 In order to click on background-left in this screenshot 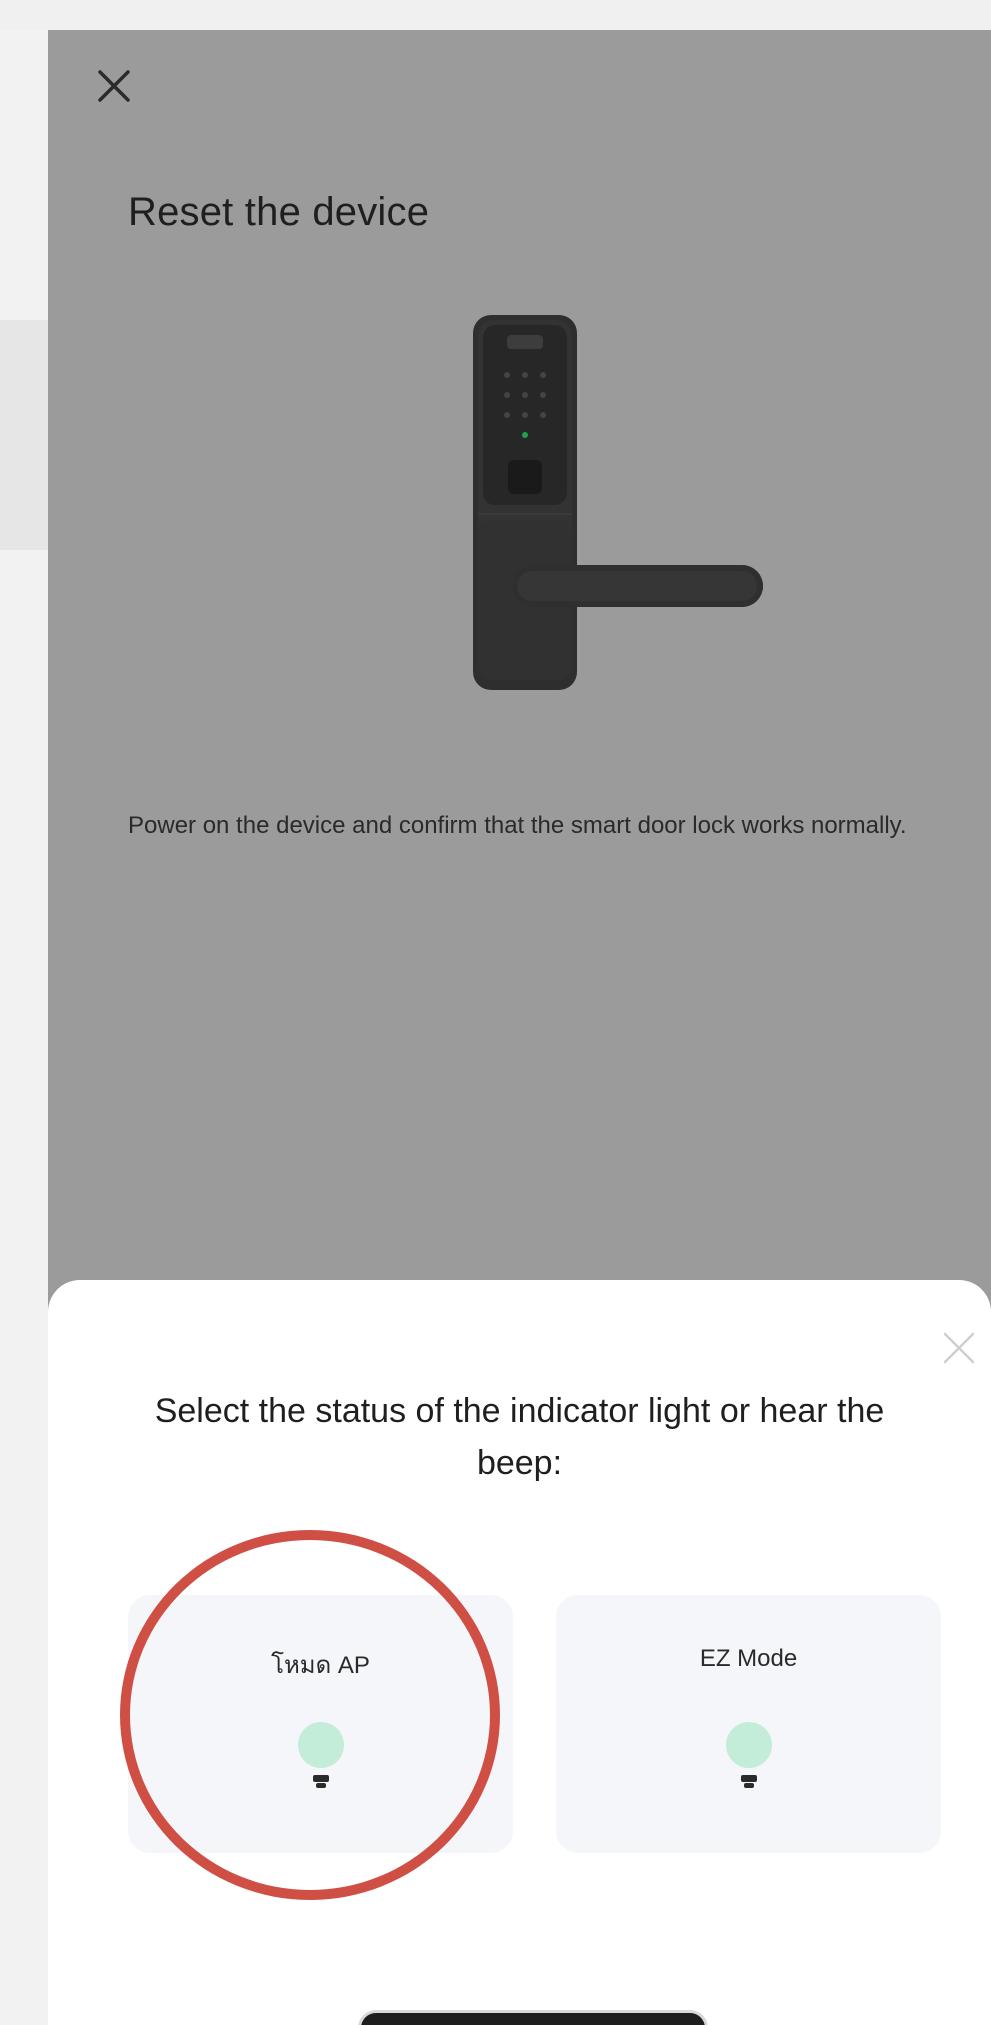, I will do `click(24, 1027)`.